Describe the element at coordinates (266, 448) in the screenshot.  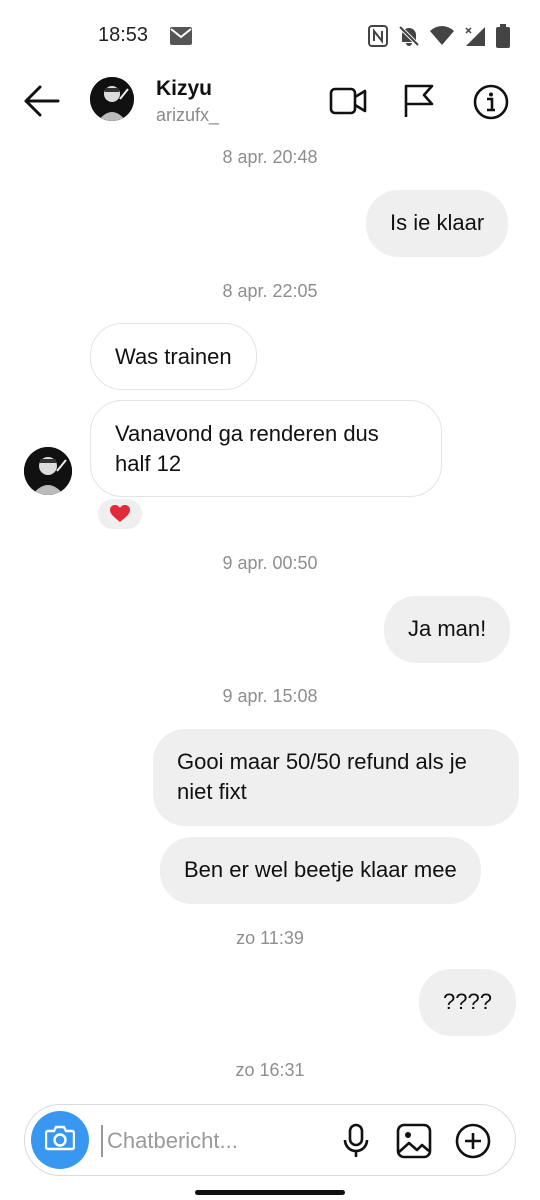
I see `incoming-message: Vanavond ga renderen dus half 12` at that location.